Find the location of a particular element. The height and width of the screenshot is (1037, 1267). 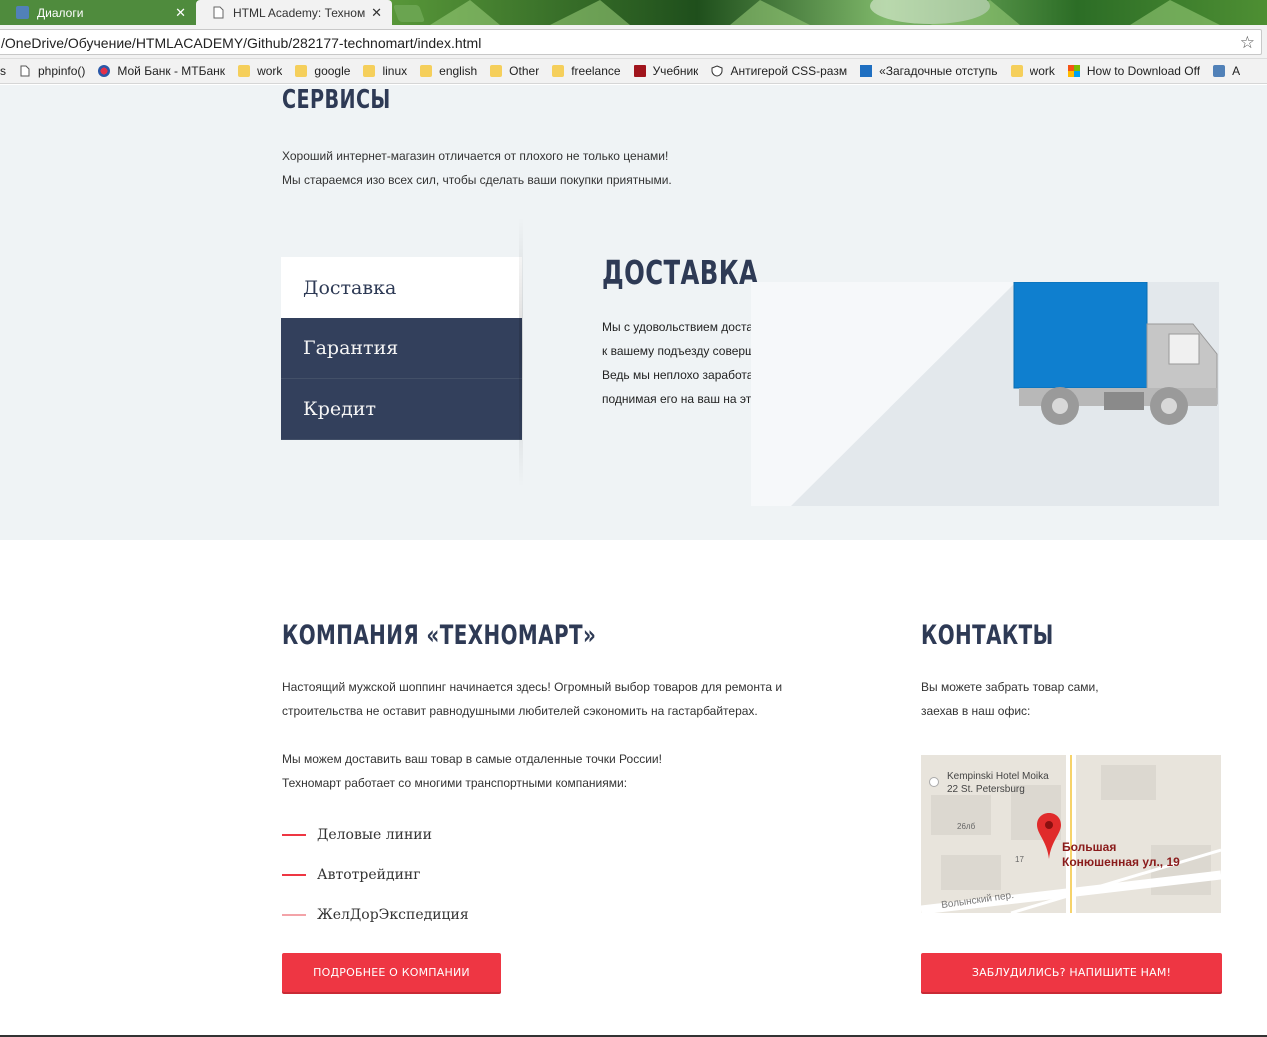

partner-name: ЖелДорЭкспедиция is located at coordinates (393, 915).